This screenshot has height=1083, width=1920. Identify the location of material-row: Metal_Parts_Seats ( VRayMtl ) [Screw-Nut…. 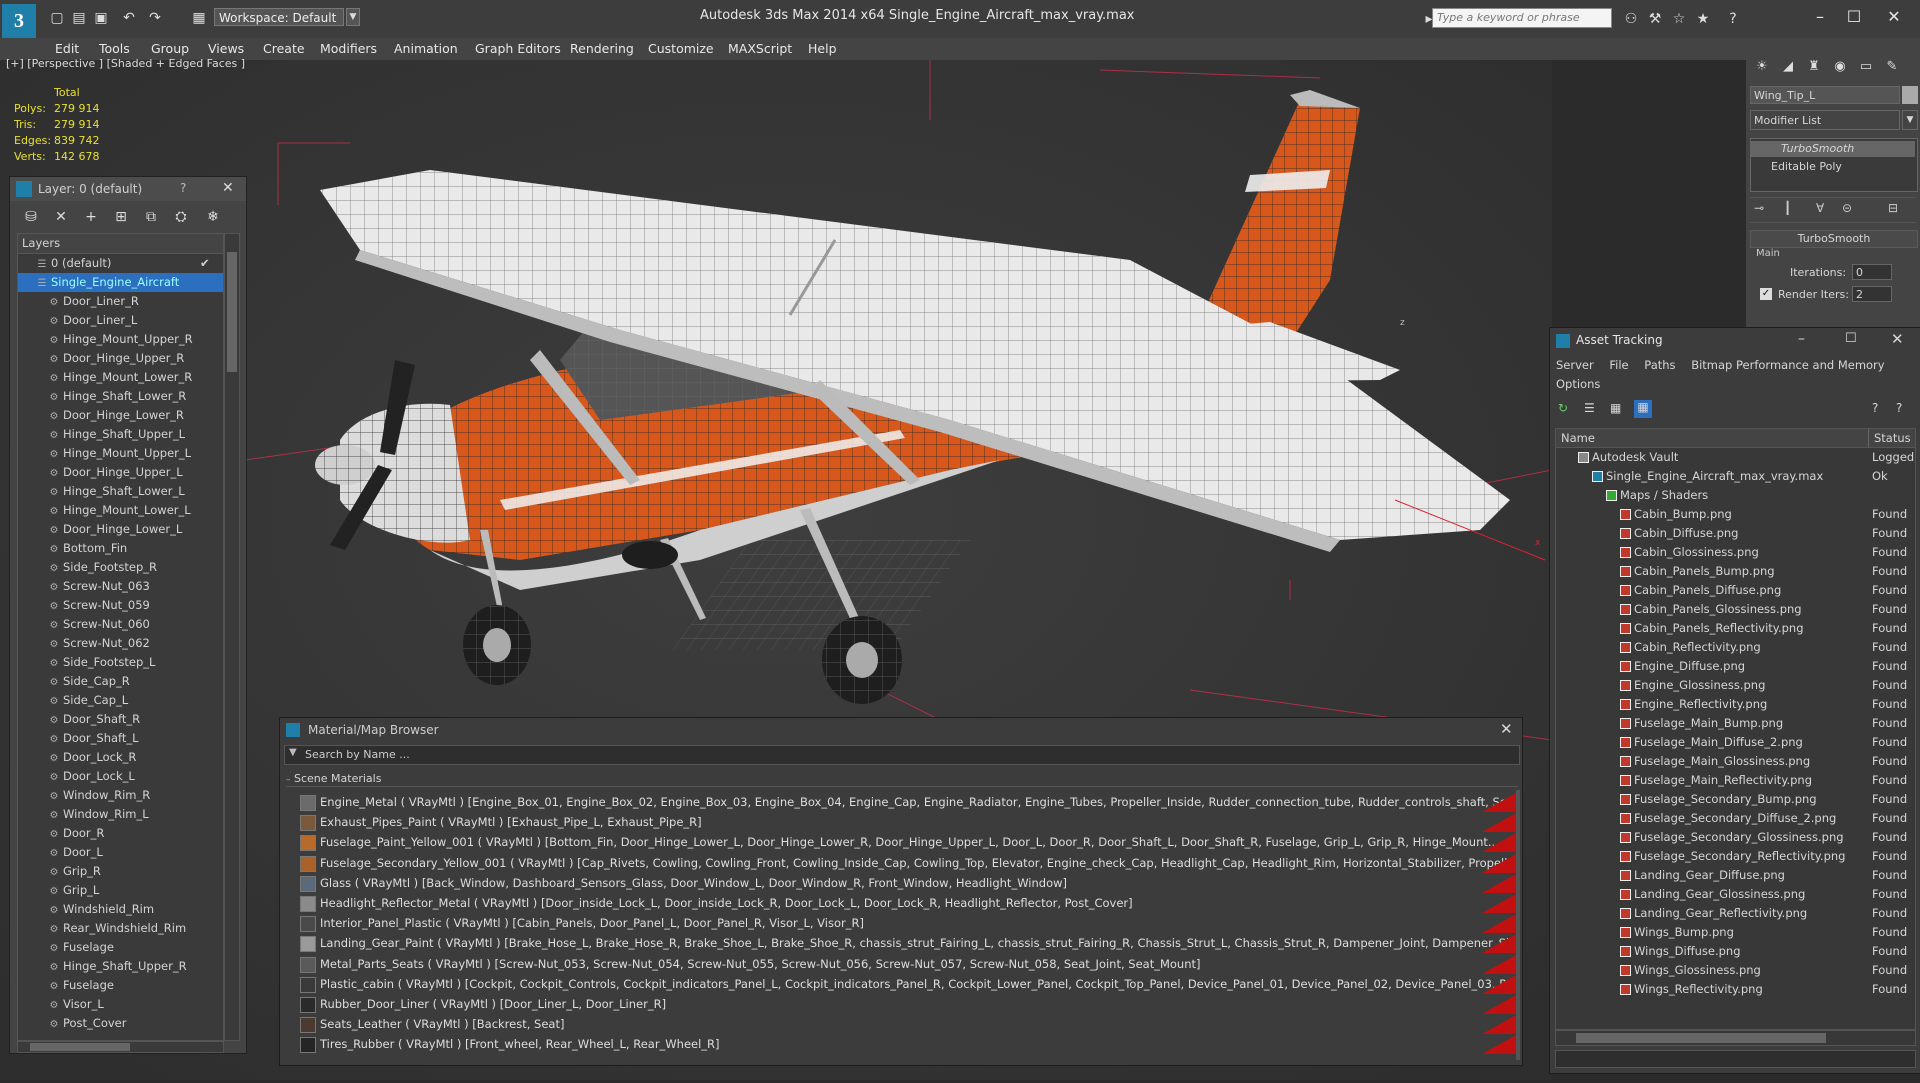
(906, 964).